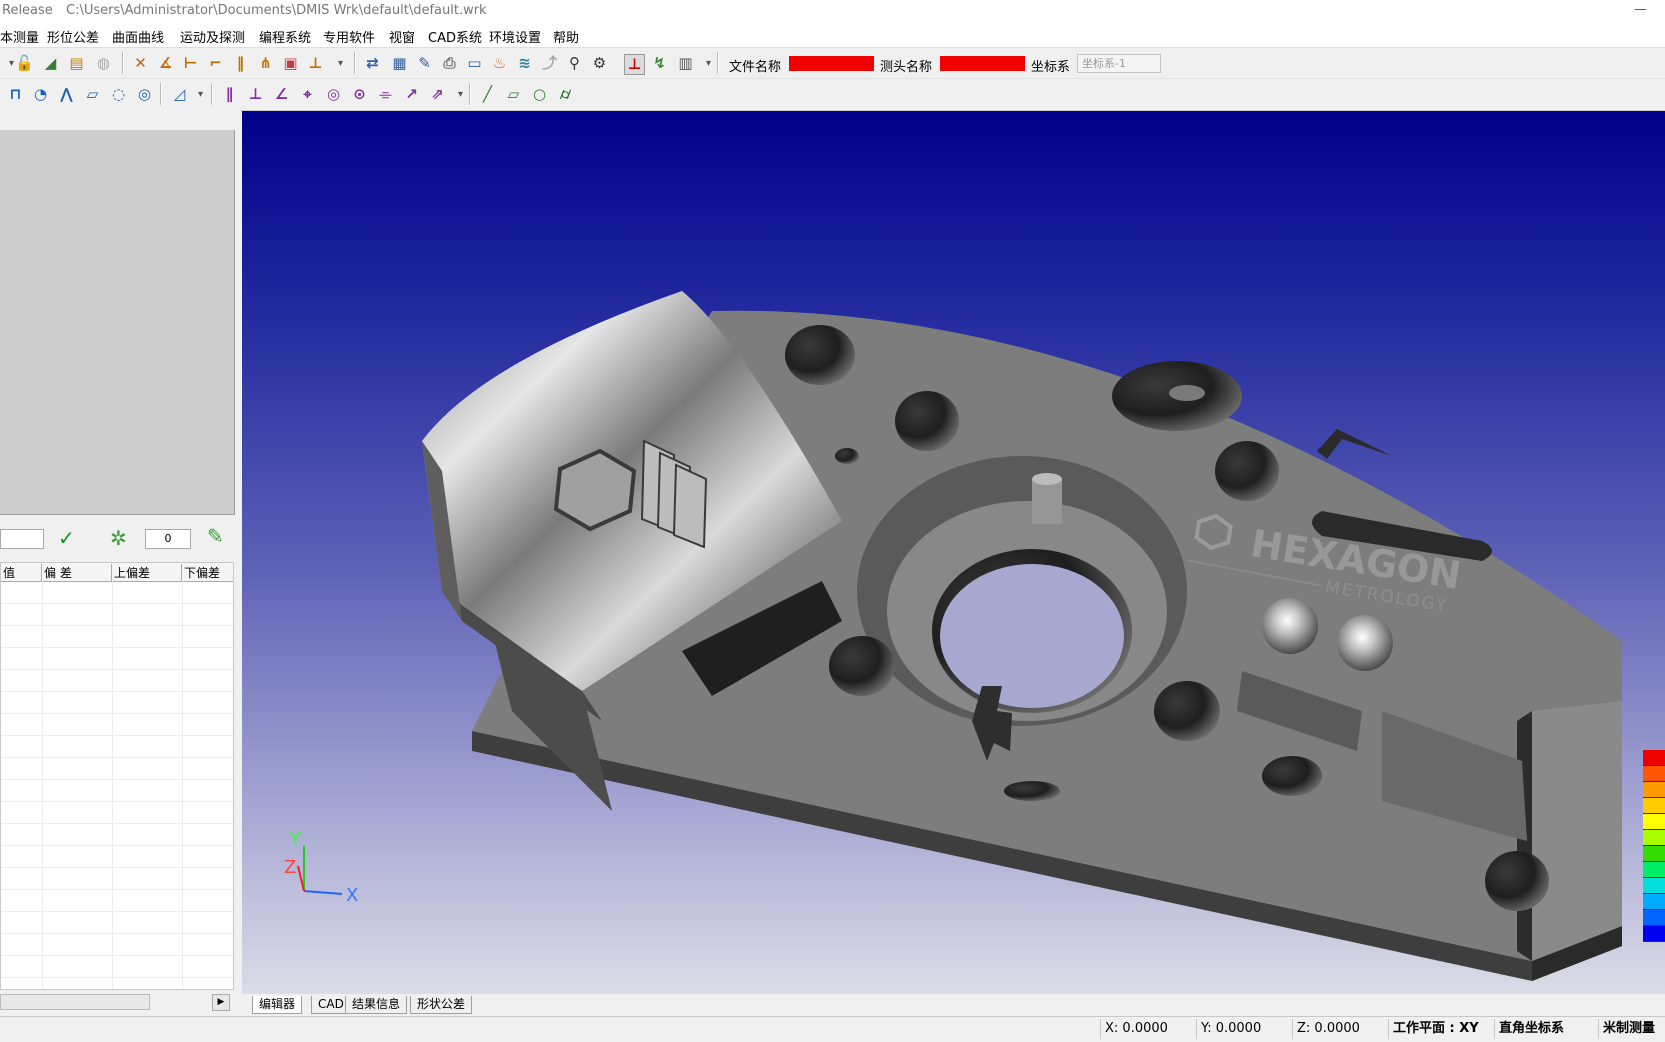 This screenshot has height=1042, width=1665. Describe the element at coordinates (685, 63) in the screenshot. I see `list-icon: ▥` at that location.